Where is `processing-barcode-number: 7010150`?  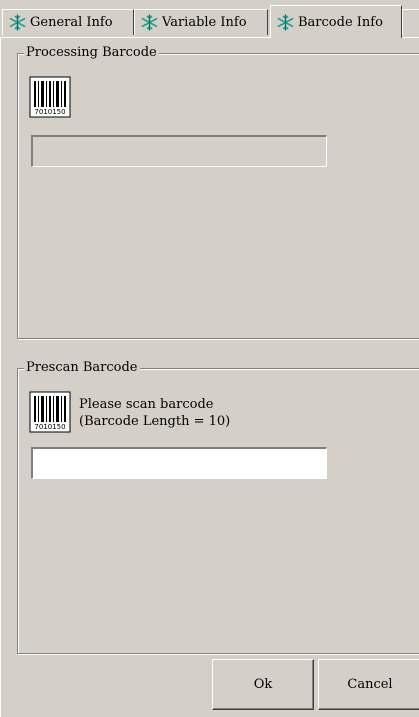
processing-barcode-number: 7010150 is located at coordinates (49, 112).